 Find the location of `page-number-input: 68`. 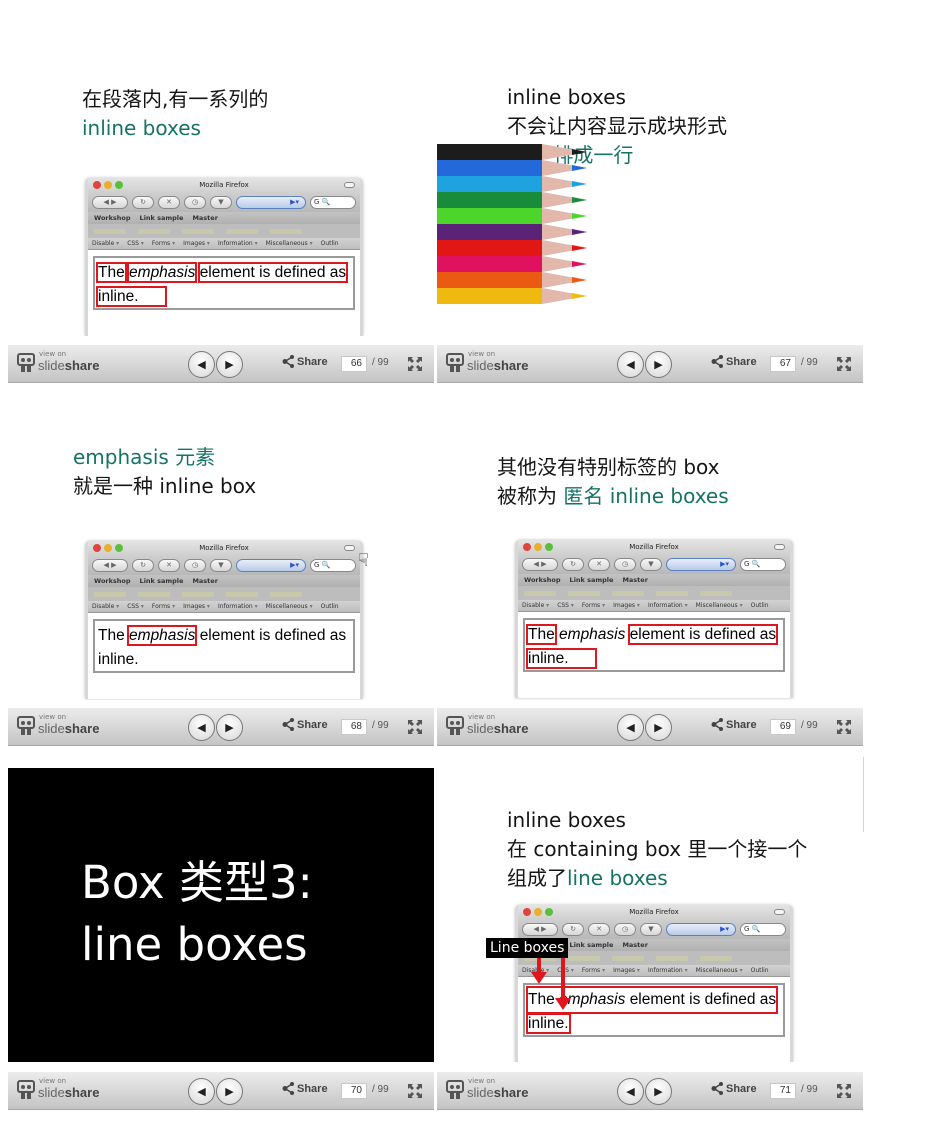

page-number-input: 68 is located at coordinates (354, 727).